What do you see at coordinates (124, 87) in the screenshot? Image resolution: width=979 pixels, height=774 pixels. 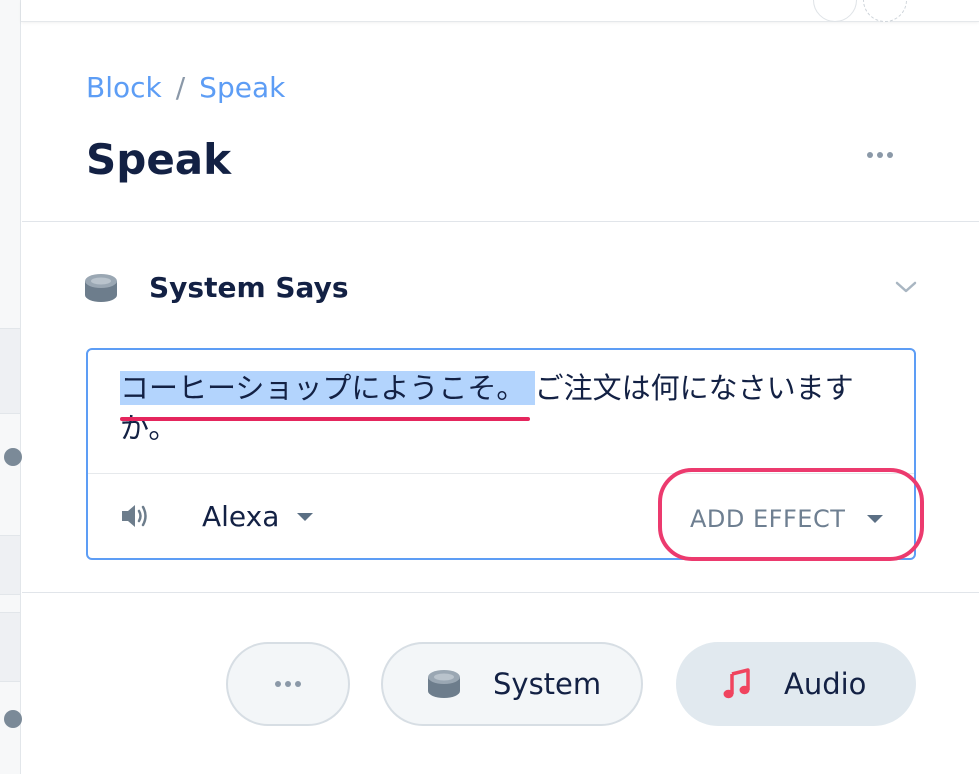 I see `breadcrumb-parent-link: Block` at bounding box center [124, 87].